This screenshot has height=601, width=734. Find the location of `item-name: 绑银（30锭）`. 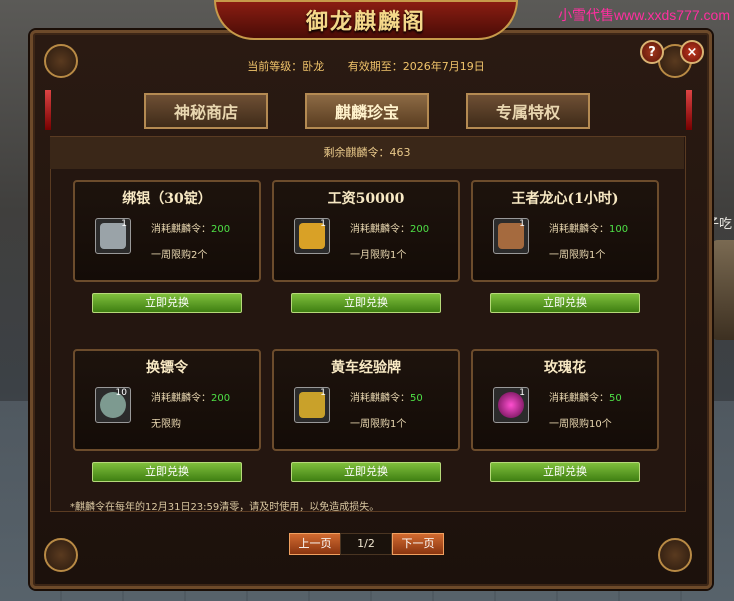

item-name: 绑银（30锭） is located at coordinates (167, 199).